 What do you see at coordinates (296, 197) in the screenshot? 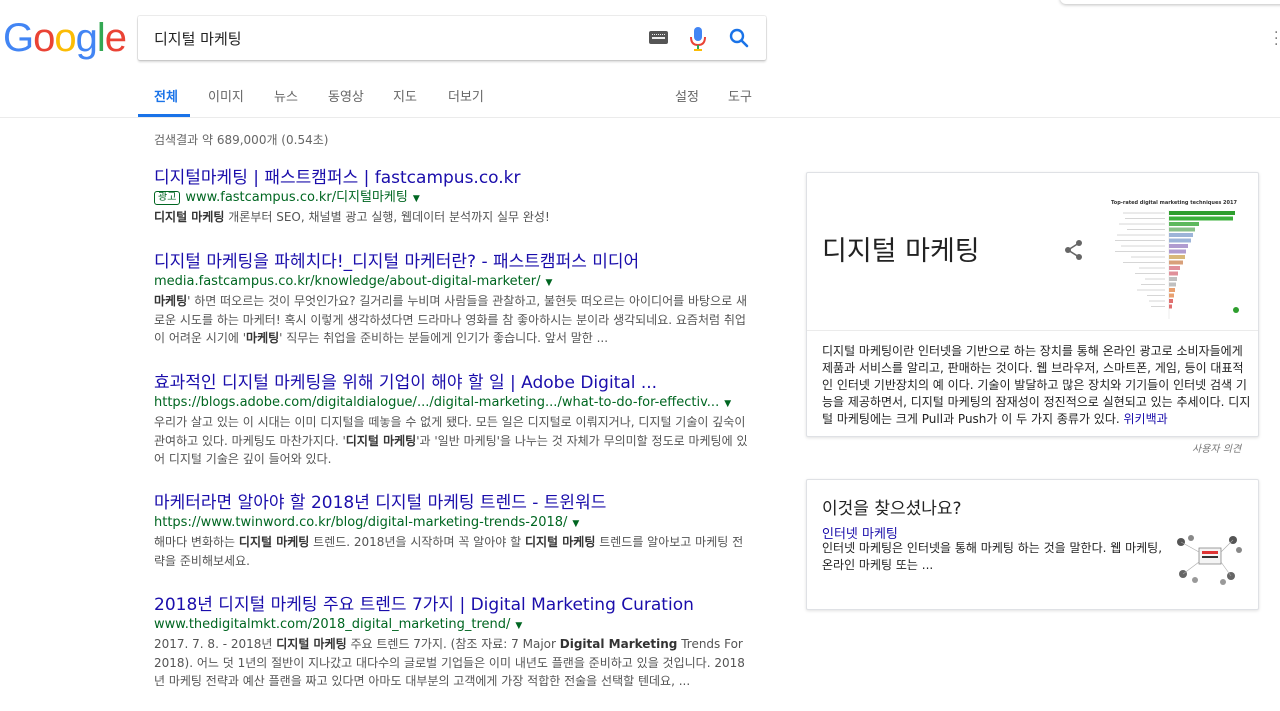
I see `result-url-text: www.fastcampus.co.kr/디지털마케팅` at bounding box center [296, 197].